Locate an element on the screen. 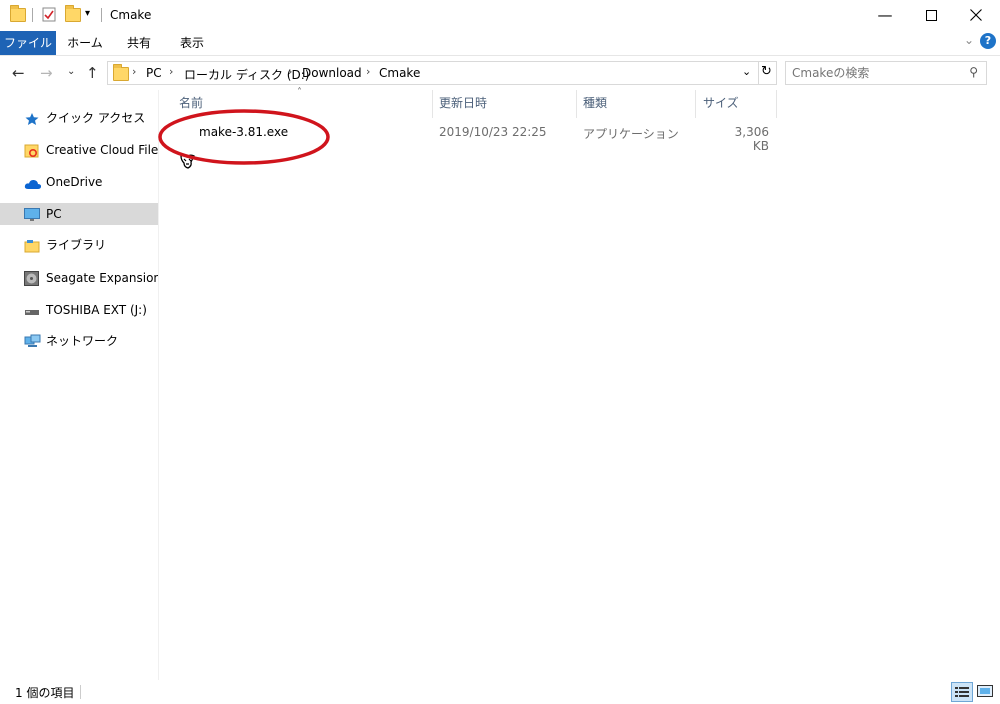 This screenshot has width=1000, height=704. file-size: 3,306 KB is located at coordinates (751, 139).